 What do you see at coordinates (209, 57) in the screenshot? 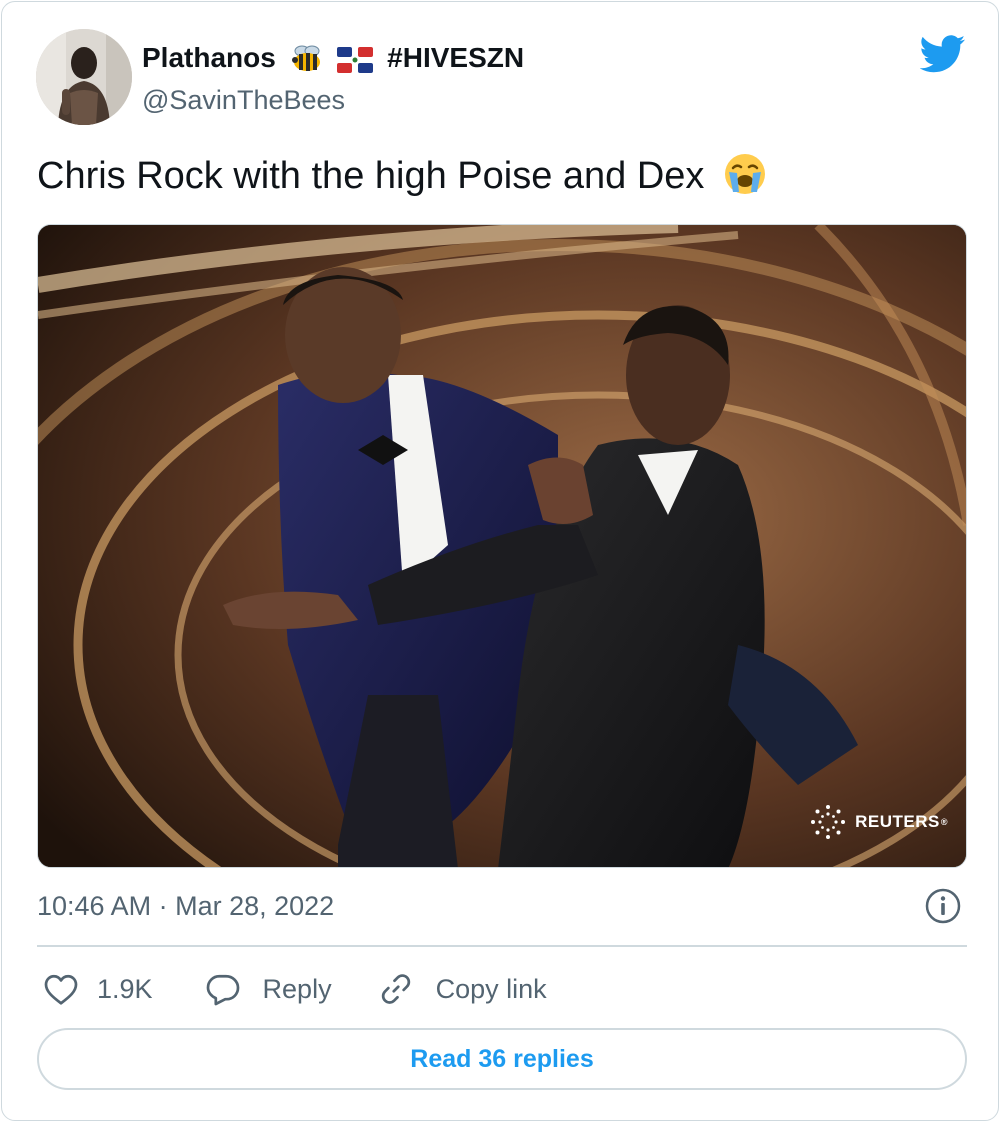
I see `display-name-text: Plathanos` at bounding box center [209, 57].